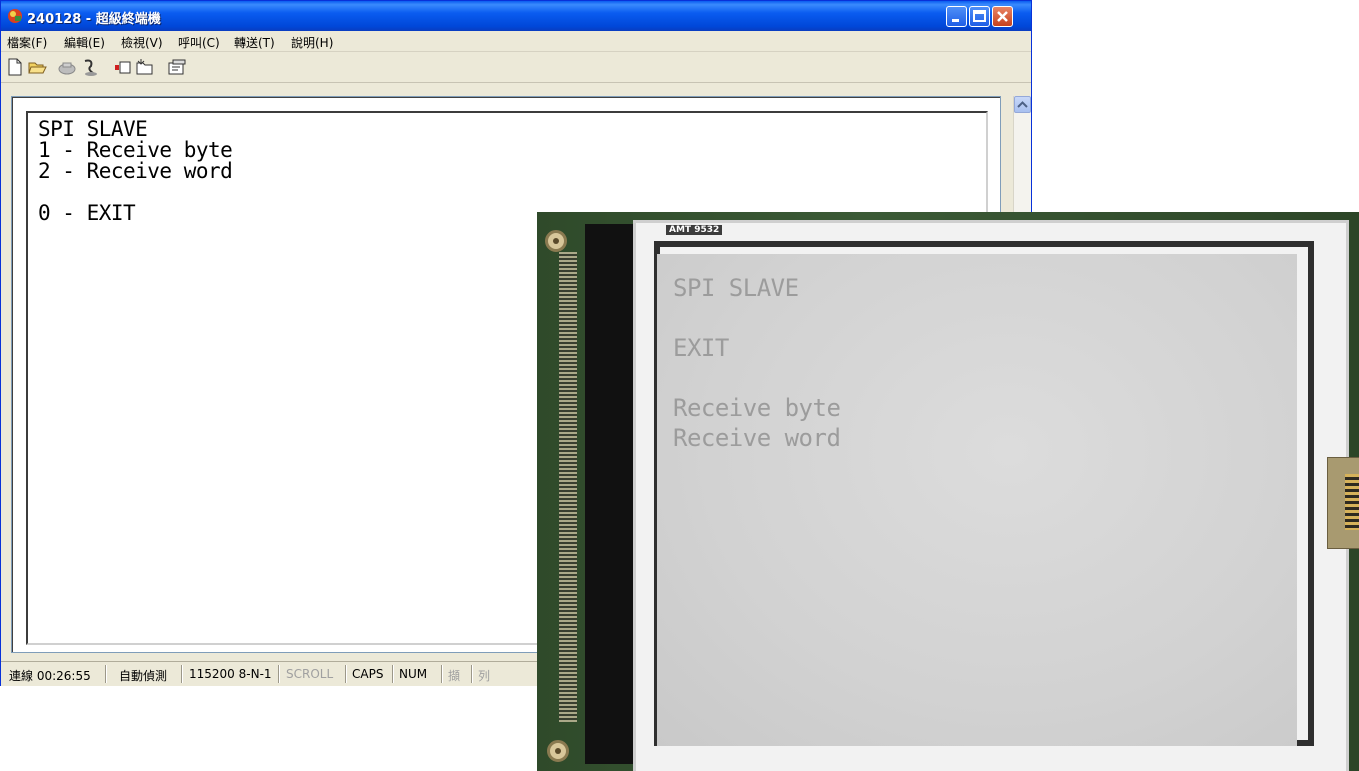 This screenshot has height=771, width=1359. What do you see at coordinates (516, 16) in the screenshot?
I see `title-bar: 240128 - 超級終端機` at bounding box center [516, 16].